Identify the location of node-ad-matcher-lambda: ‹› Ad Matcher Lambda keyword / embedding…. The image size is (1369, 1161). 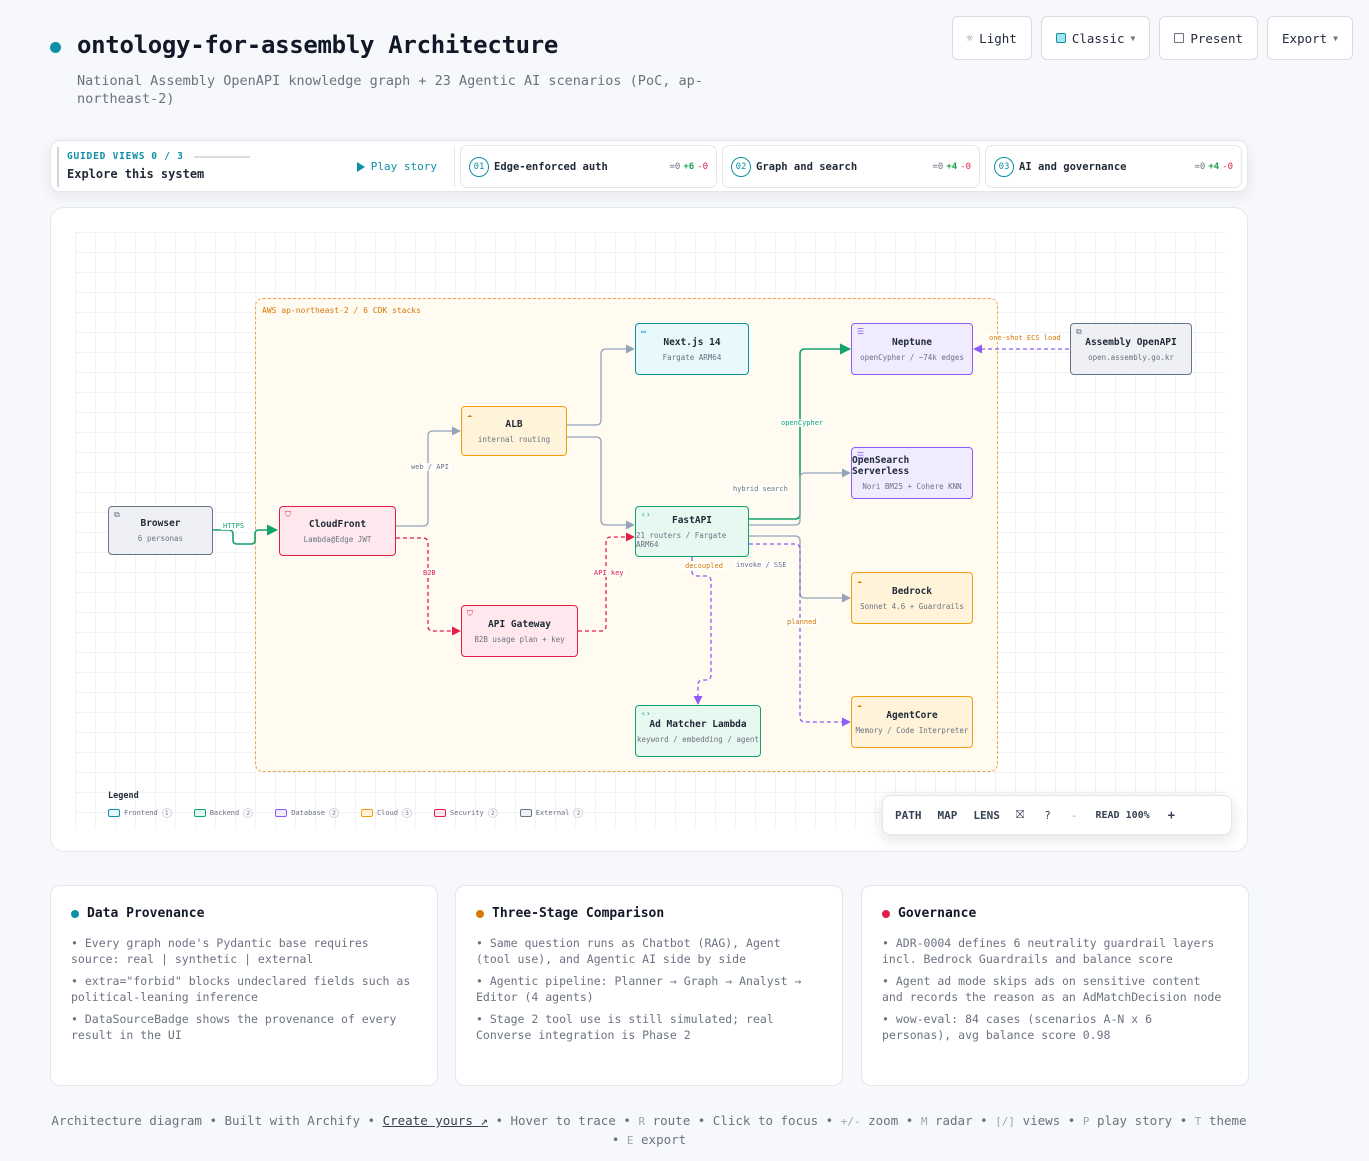
(698, 731).